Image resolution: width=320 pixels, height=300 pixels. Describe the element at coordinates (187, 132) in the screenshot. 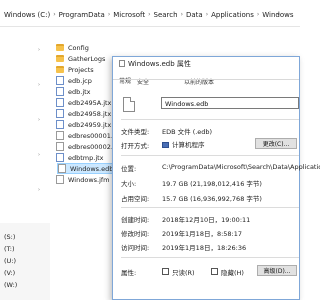

I see `file-type-value: EDB 文件 (.edb)` at that location.